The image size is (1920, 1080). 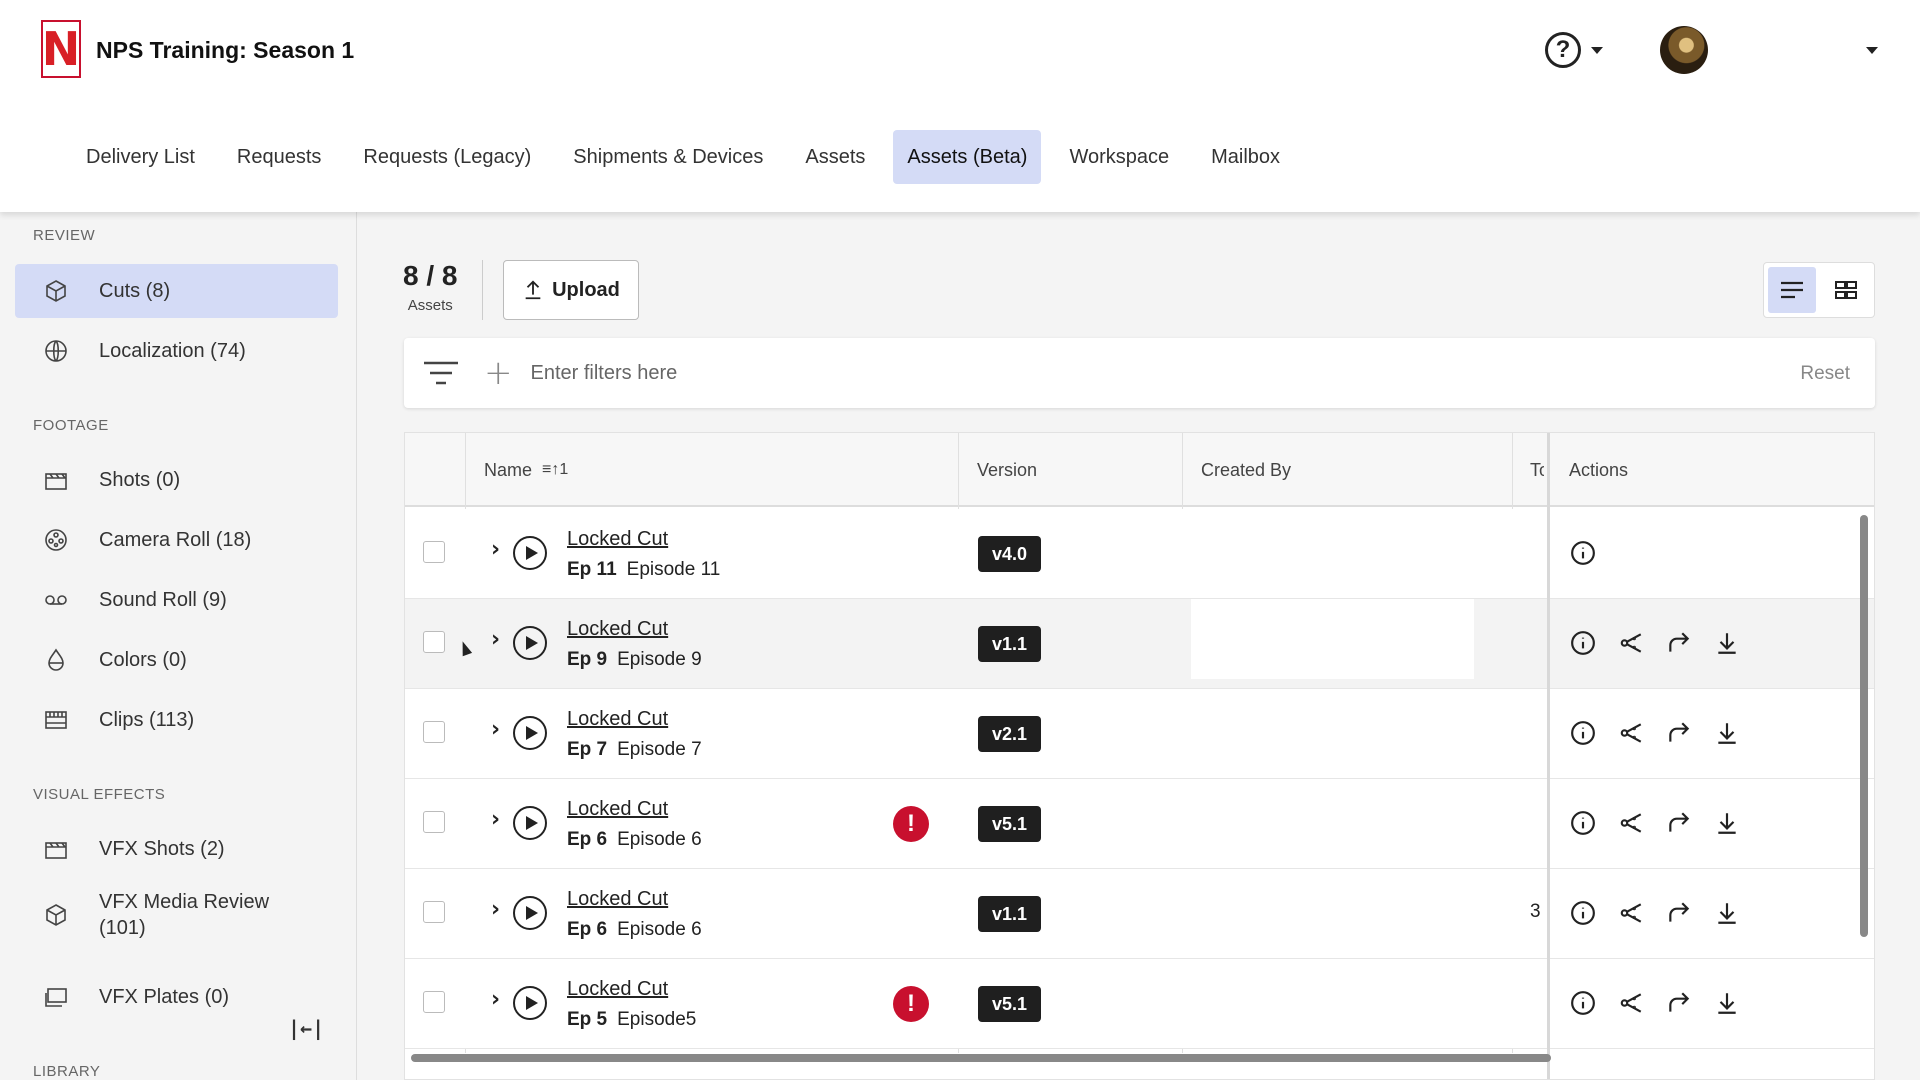 What do you see at coordinates (981, 1058) in the screenshot?
I see `horizontal-scrollbar` at bounding box center [981, 1058].